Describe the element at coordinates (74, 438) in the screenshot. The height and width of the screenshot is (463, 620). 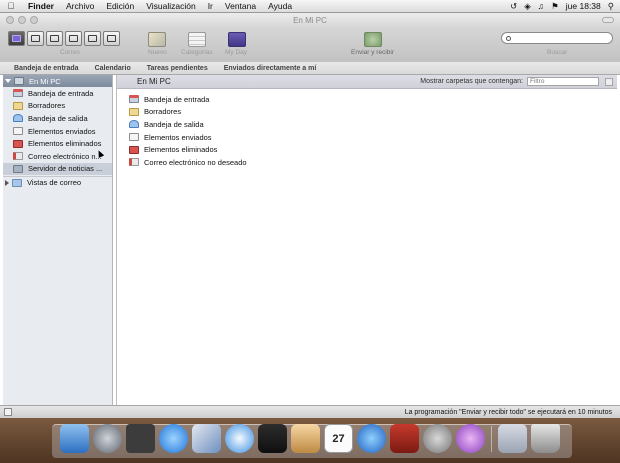
I see `finder-icon` at that location.